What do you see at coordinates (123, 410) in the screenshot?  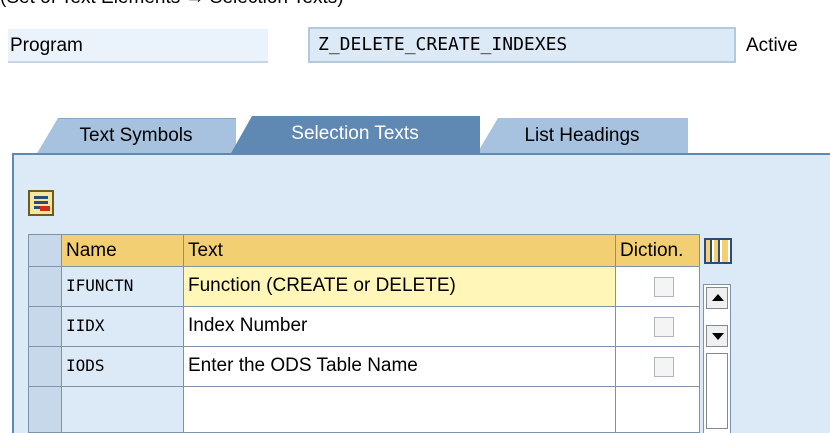 I see `row-name` at bounding box center [123, 410].